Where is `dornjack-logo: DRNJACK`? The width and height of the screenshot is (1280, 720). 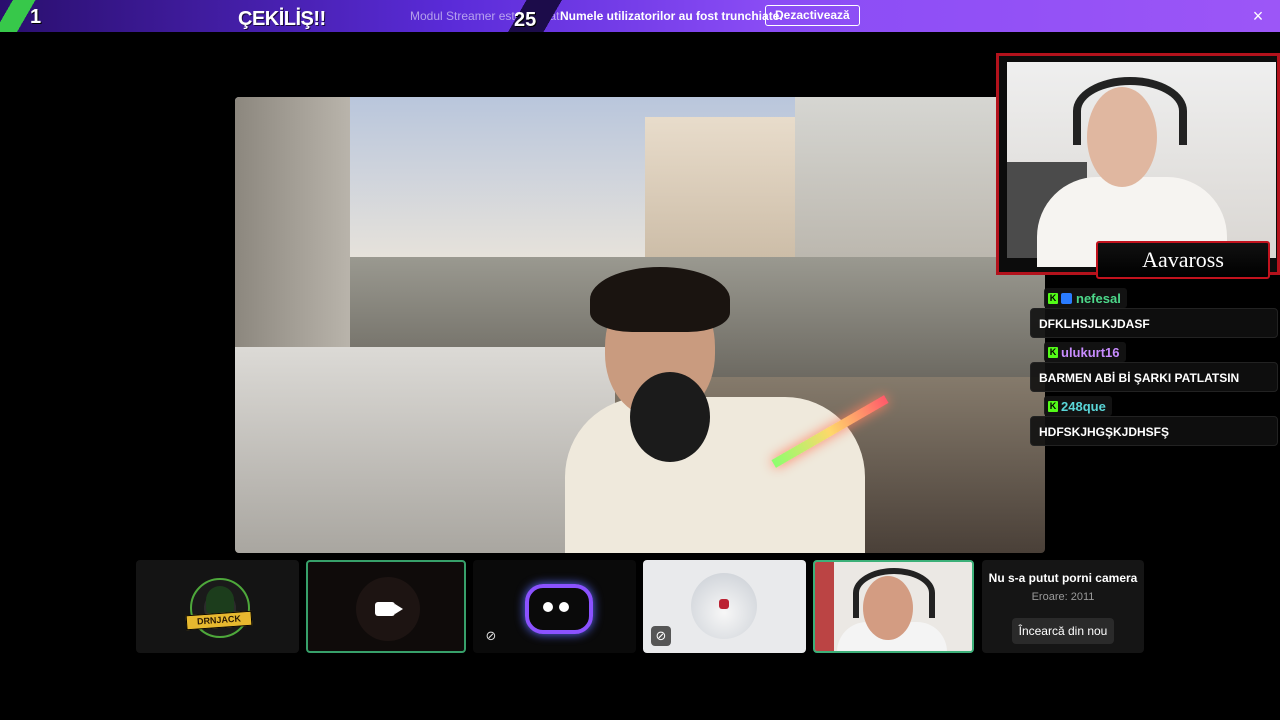 dornjack-logo: DRNJACK is located at coordinates (219, 608).